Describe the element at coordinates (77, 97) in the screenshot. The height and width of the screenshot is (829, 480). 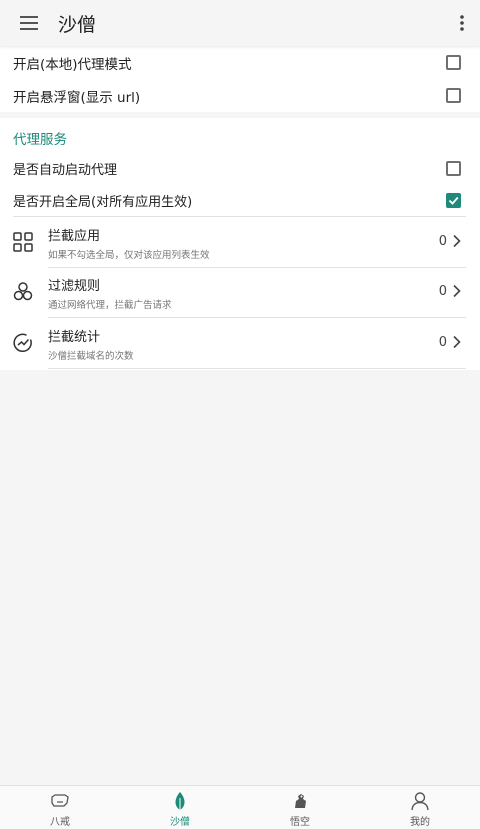
I see `setting-label: 开启悬浮窗(显示 url)` at that location.